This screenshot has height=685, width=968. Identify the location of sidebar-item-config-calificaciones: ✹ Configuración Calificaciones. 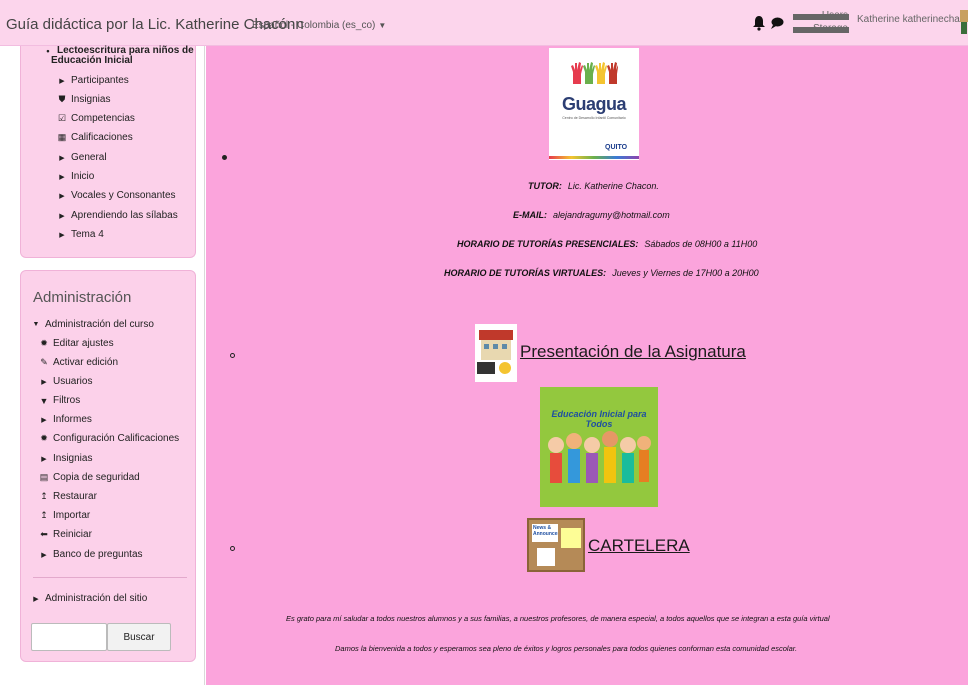
(109, 438).